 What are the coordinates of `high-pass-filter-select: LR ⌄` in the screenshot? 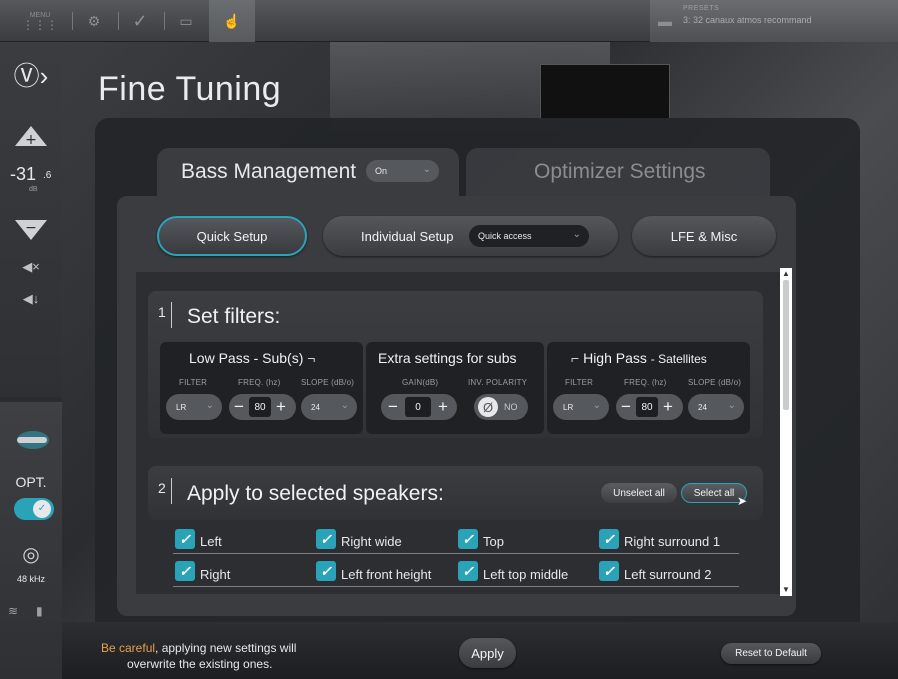 It's located at (581, 407).